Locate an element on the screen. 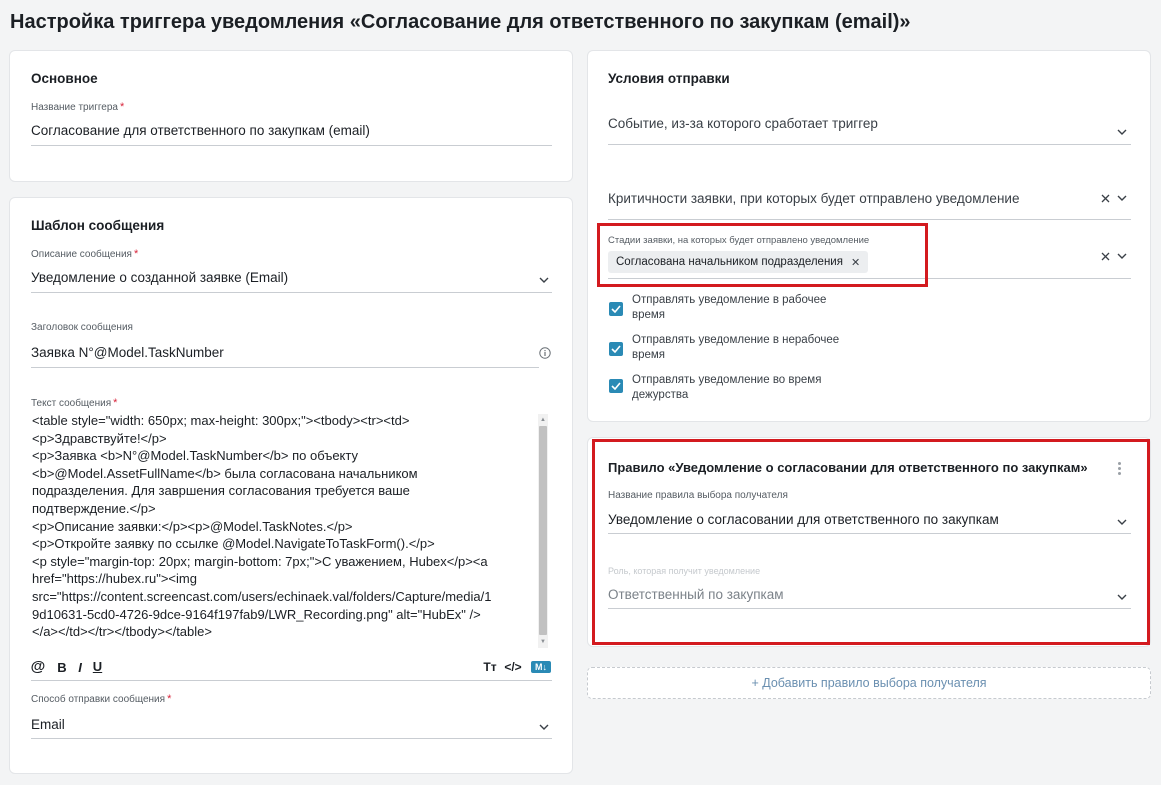 The width and height of the screenshot is (1161, 785). subject-input: Заявка N°@Model.TaskNumber is located at coordinates (127, 352).